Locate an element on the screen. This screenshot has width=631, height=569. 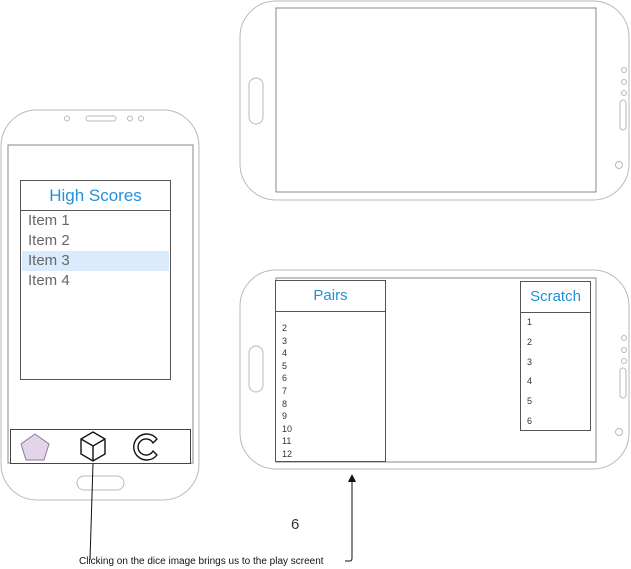
row-number: 7 is located at coordinates (285, 391).